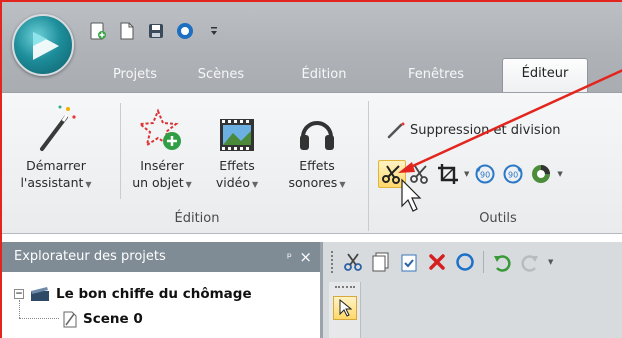 The image size is (622, 338). Describe the element at coordinates (161, 305) in the screenshot. I see `project-tree: − Le bon chiffe du chômage Scene 0` at that location.